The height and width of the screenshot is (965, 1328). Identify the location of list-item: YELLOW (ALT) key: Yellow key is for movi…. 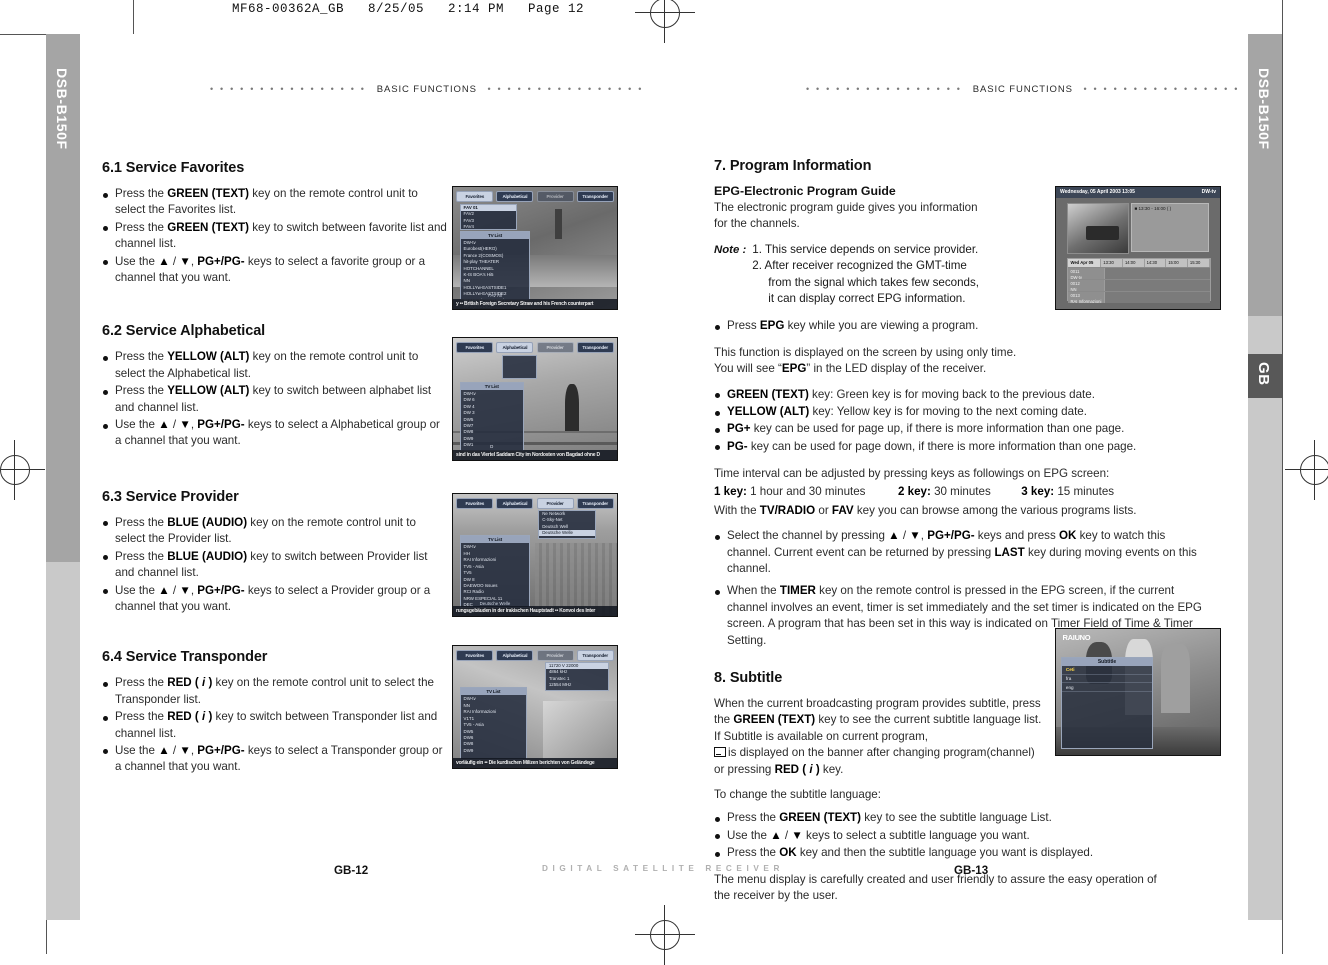
(959, 412).